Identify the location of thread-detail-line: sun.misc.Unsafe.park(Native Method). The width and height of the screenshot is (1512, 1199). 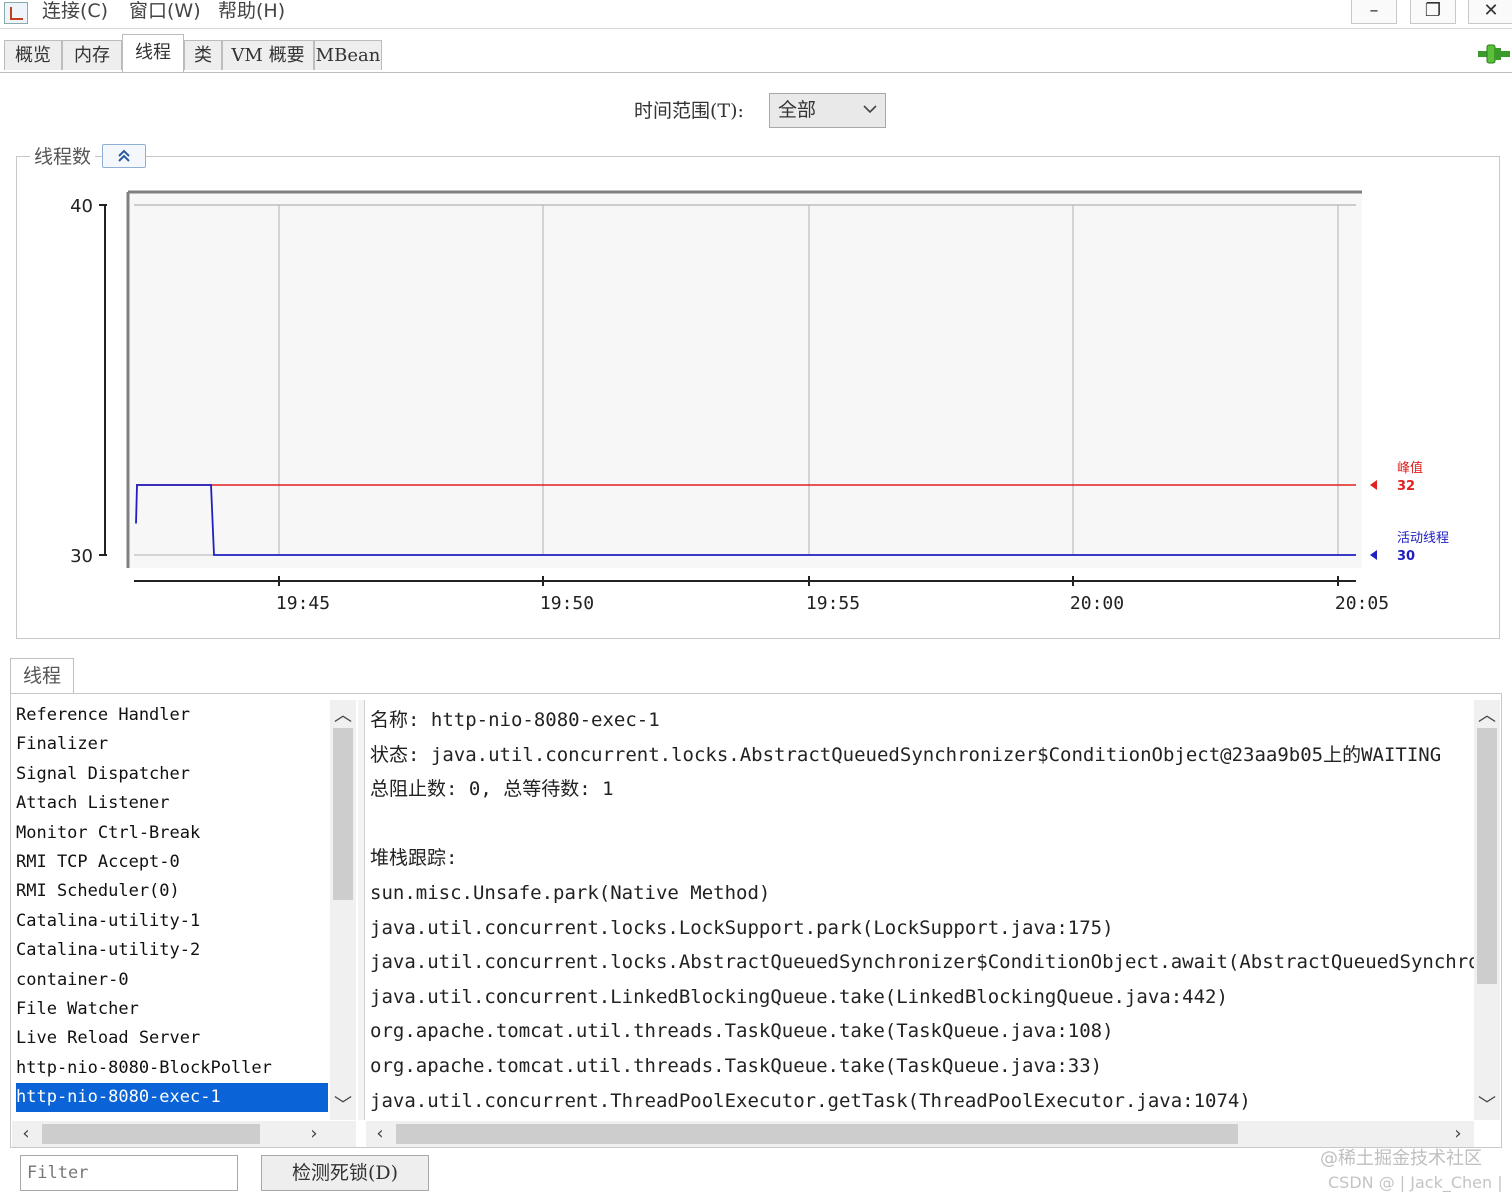
(570, 893).